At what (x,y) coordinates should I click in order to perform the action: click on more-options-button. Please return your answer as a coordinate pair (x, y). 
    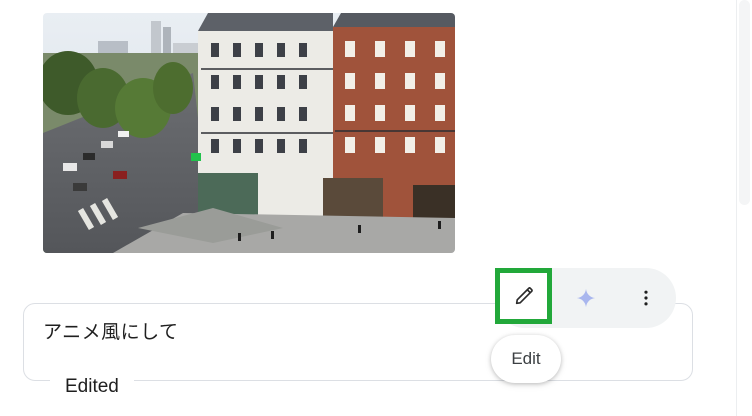
    Looking at the image, I should click on (646, 298).